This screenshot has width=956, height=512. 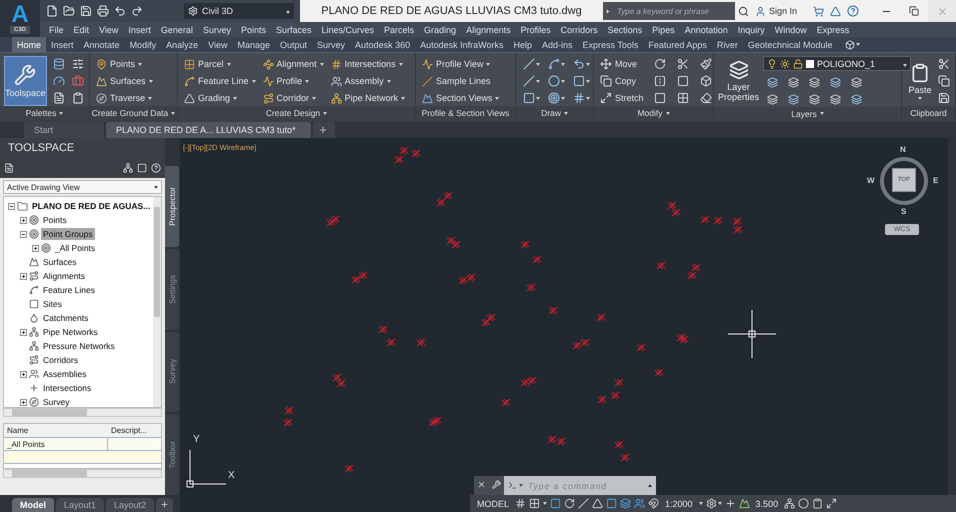 I want to click on ribbon-tab: Output, so click(x=293, y=44).